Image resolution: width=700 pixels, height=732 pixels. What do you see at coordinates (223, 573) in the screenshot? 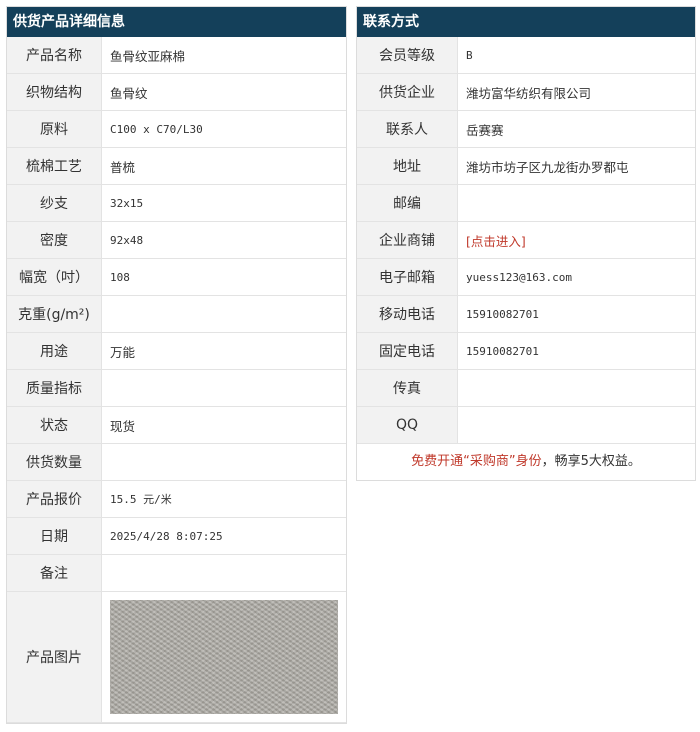
I see `remarks-value` at bounding box center [223, 573].